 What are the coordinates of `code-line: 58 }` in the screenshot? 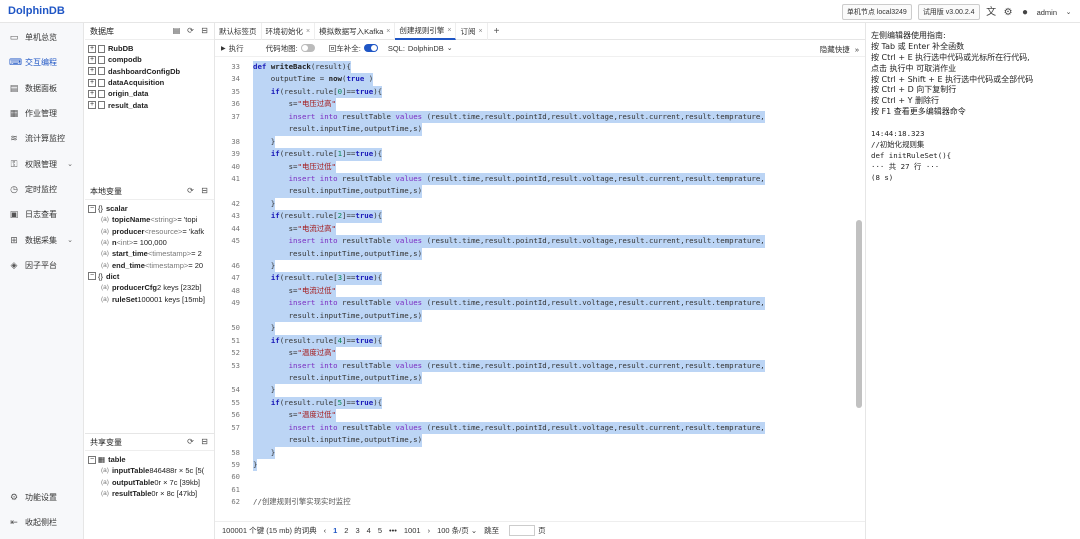 It's located at (535, 453).